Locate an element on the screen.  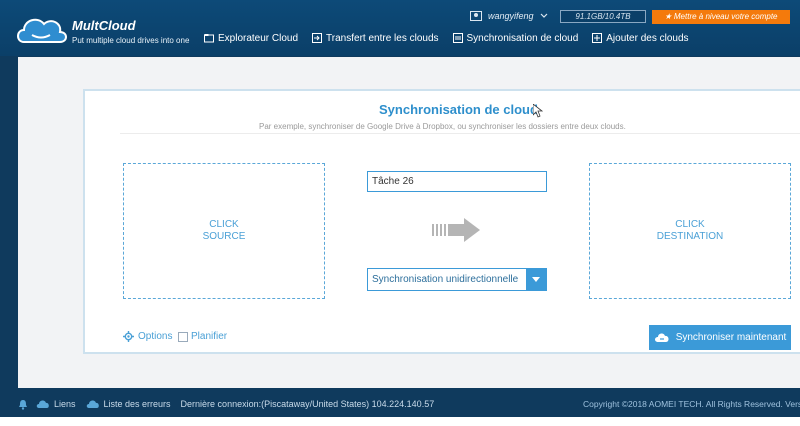
task-name-input is located at coordinates (457, 181).